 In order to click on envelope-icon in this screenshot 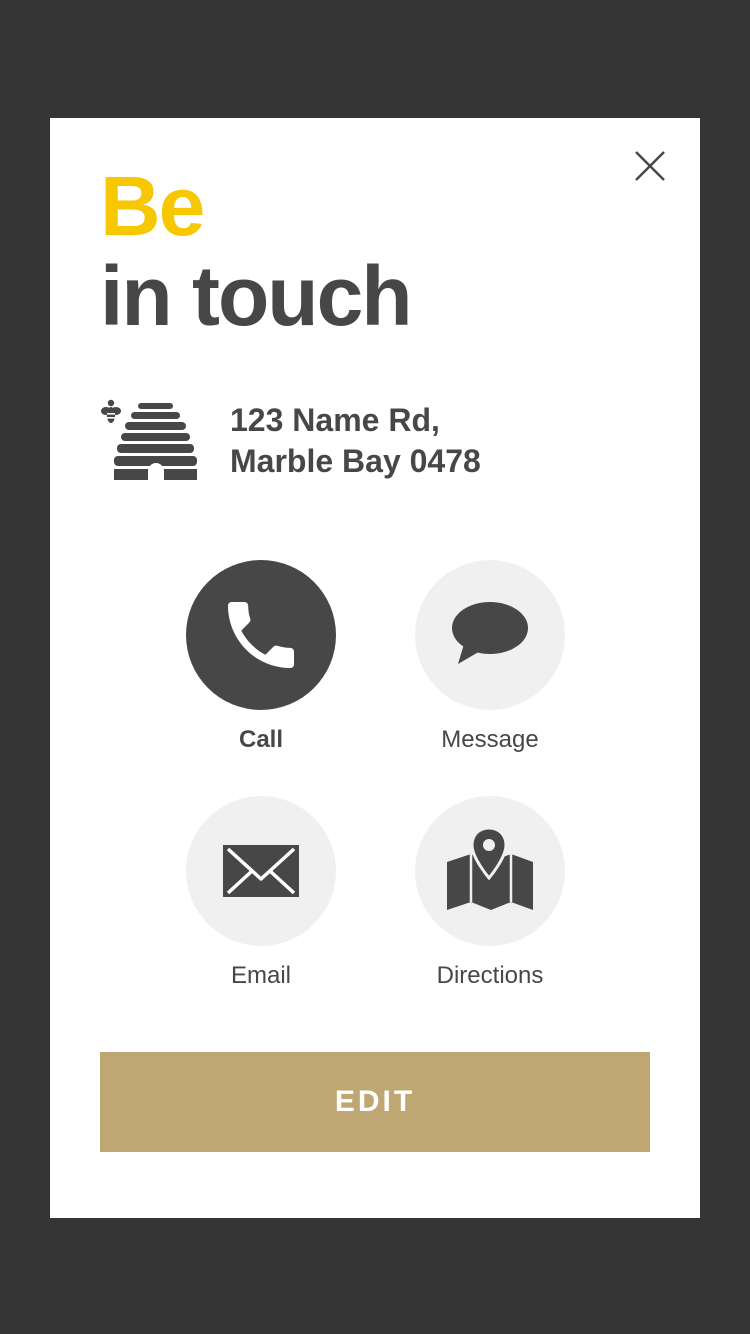, I will do `click(261, 871)`.